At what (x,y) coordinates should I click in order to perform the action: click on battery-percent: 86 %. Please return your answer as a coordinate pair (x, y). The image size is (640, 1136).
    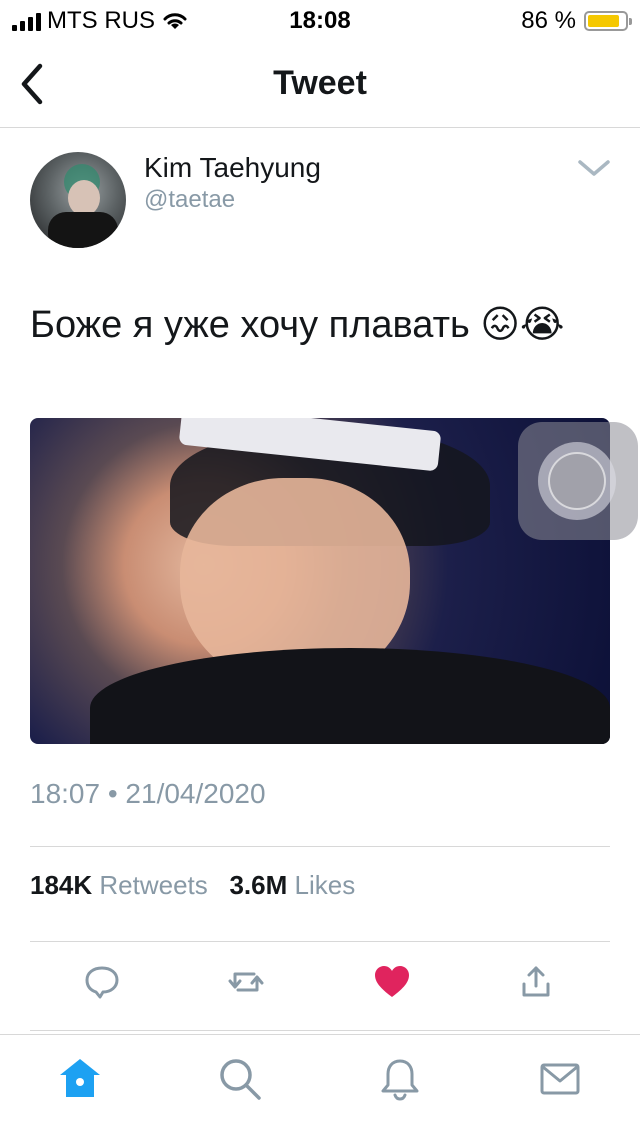
    Looking at the image, I should click on (548, 20).